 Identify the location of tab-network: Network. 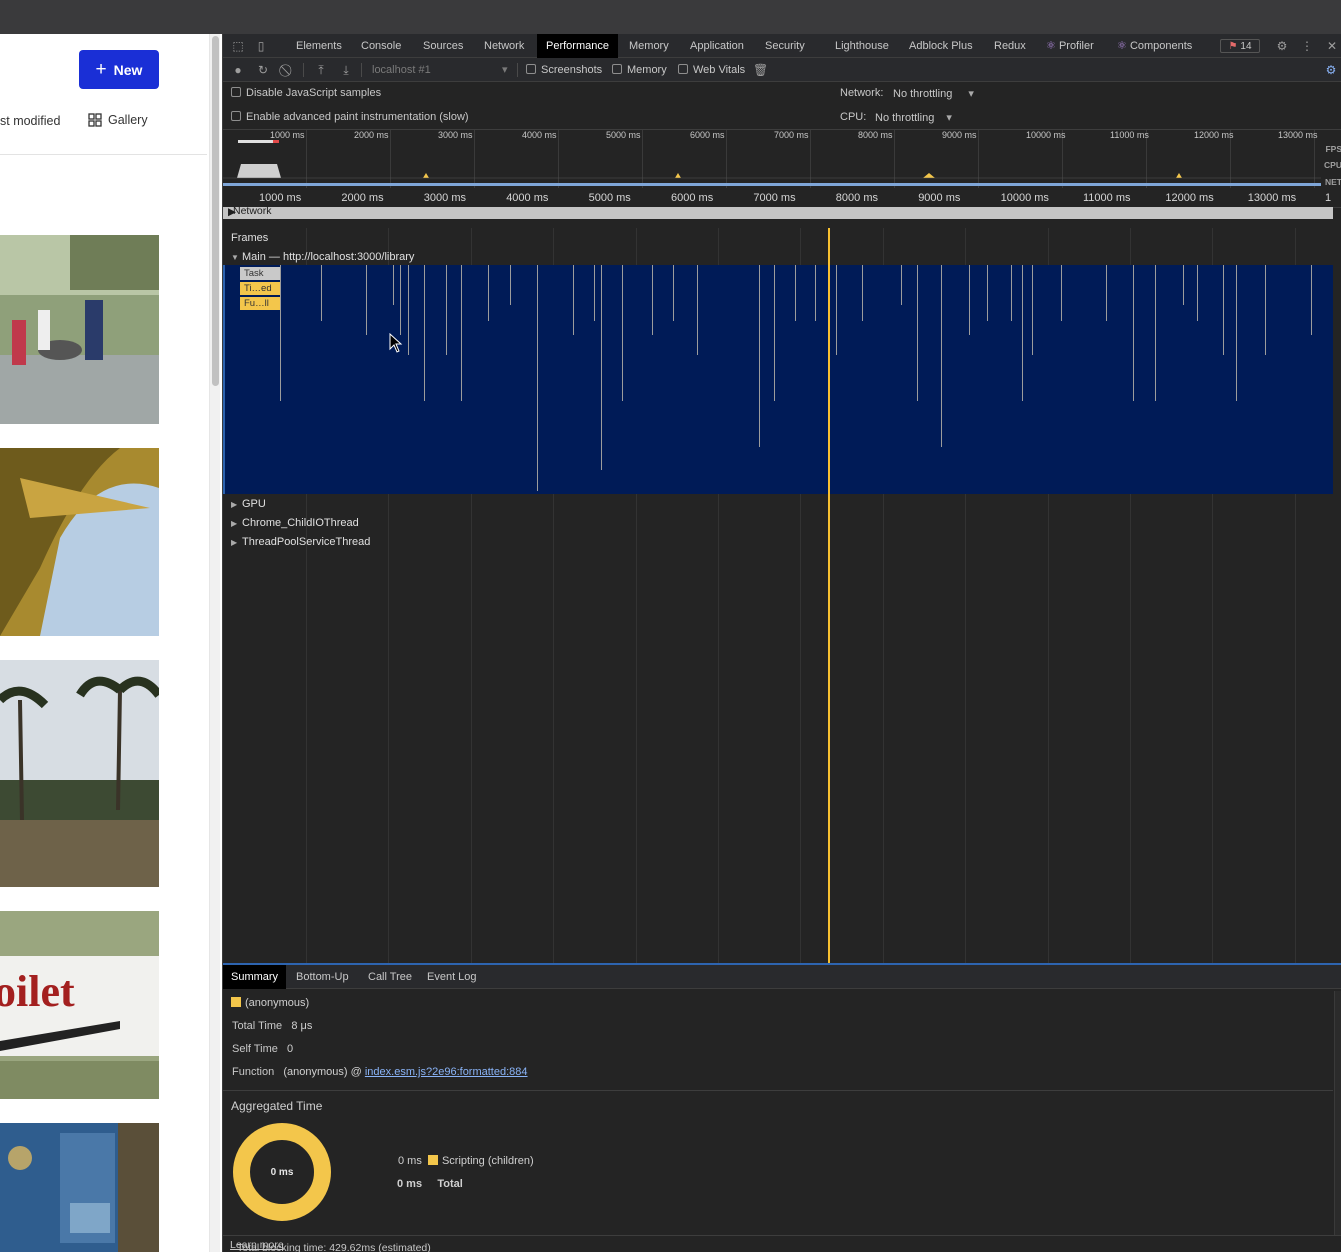
(504, 46).